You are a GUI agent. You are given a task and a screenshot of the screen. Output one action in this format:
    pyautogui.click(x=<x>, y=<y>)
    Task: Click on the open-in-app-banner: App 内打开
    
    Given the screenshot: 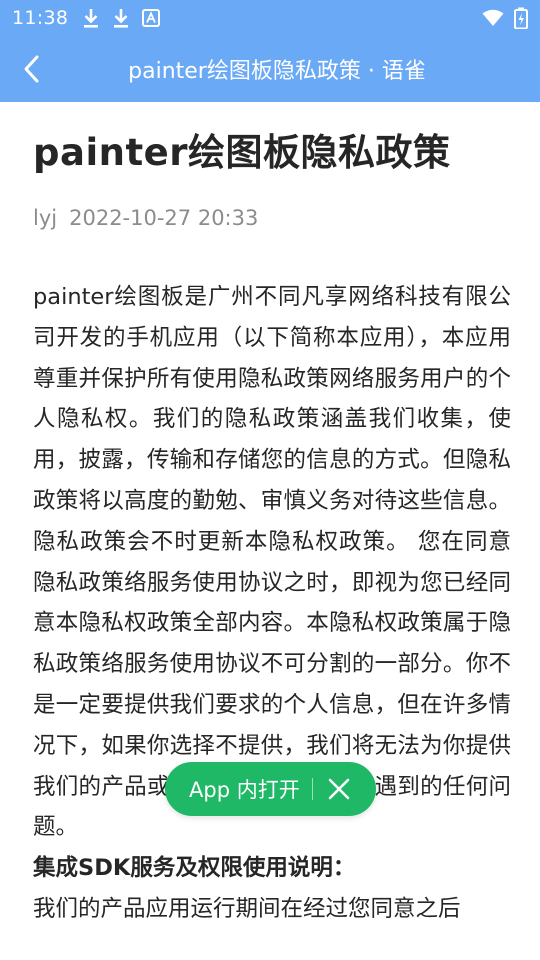 What is the action you would take?
    pyautogui.click(x=270, y=789)
    